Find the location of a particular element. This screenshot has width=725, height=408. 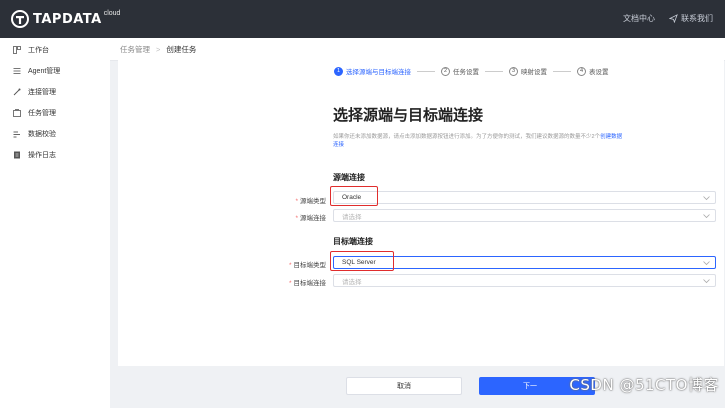

step-label: 选择源端与目标端连接 is located at coordinates (378, 72).